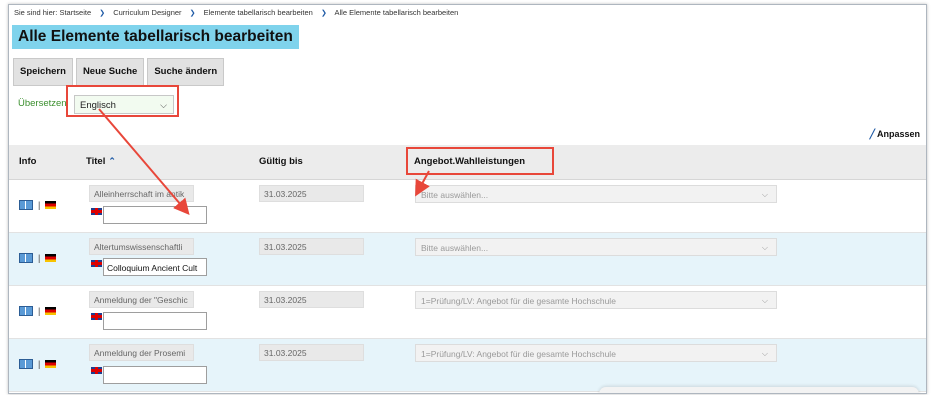  What do you see at coordinates (144, 162) in the screenshot?
I see `annotation-arrow-language` at bounding box center [144, 162].